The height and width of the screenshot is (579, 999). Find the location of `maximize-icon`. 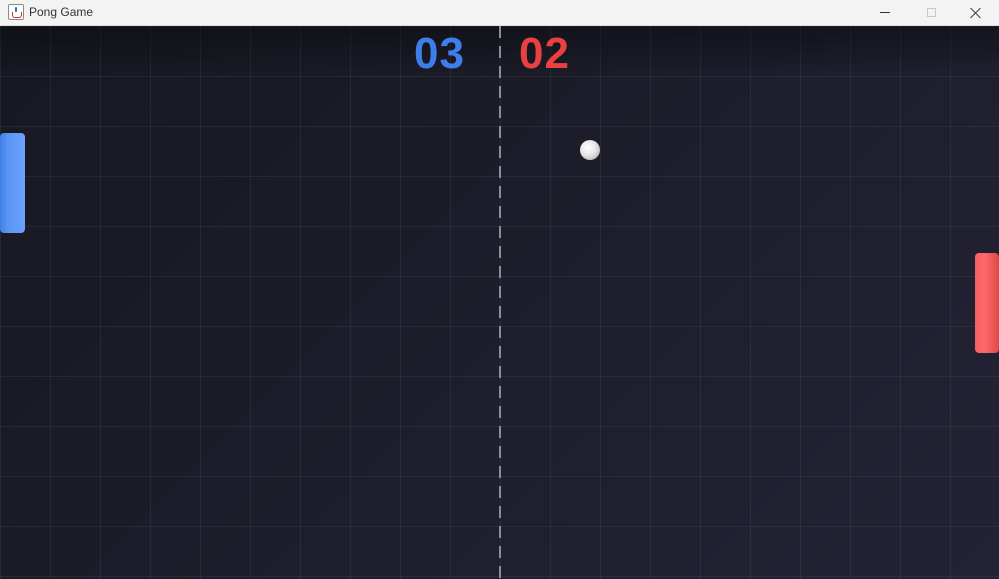

maximize-icon is located at coordinates (931, 12).